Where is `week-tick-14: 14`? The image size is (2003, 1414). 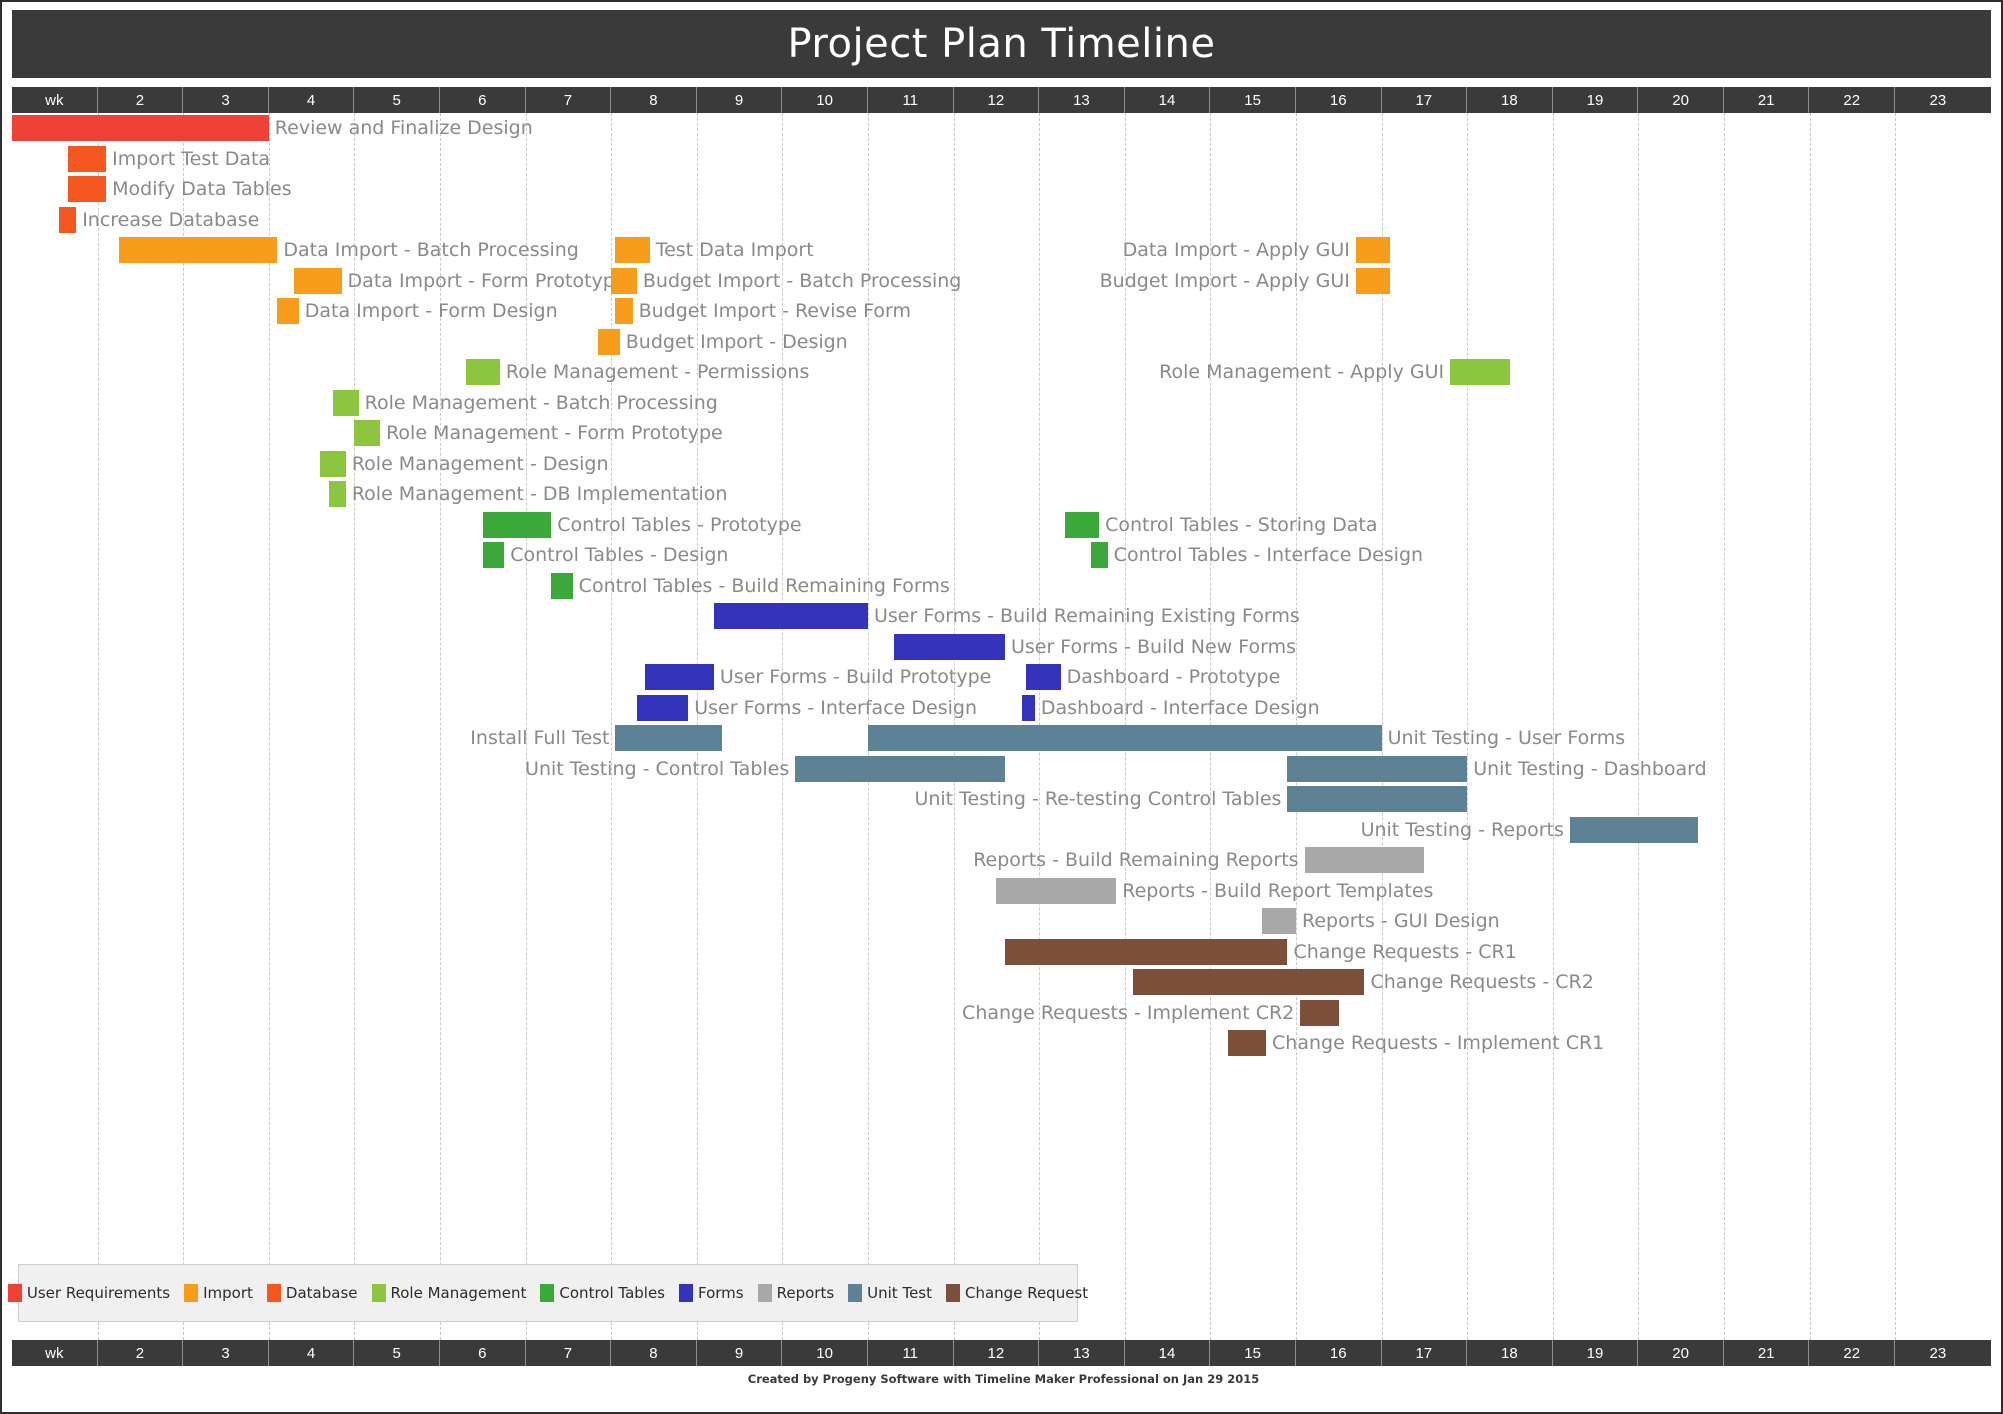
week-tick-14: 14 is located at coordinates (1168, 1353).